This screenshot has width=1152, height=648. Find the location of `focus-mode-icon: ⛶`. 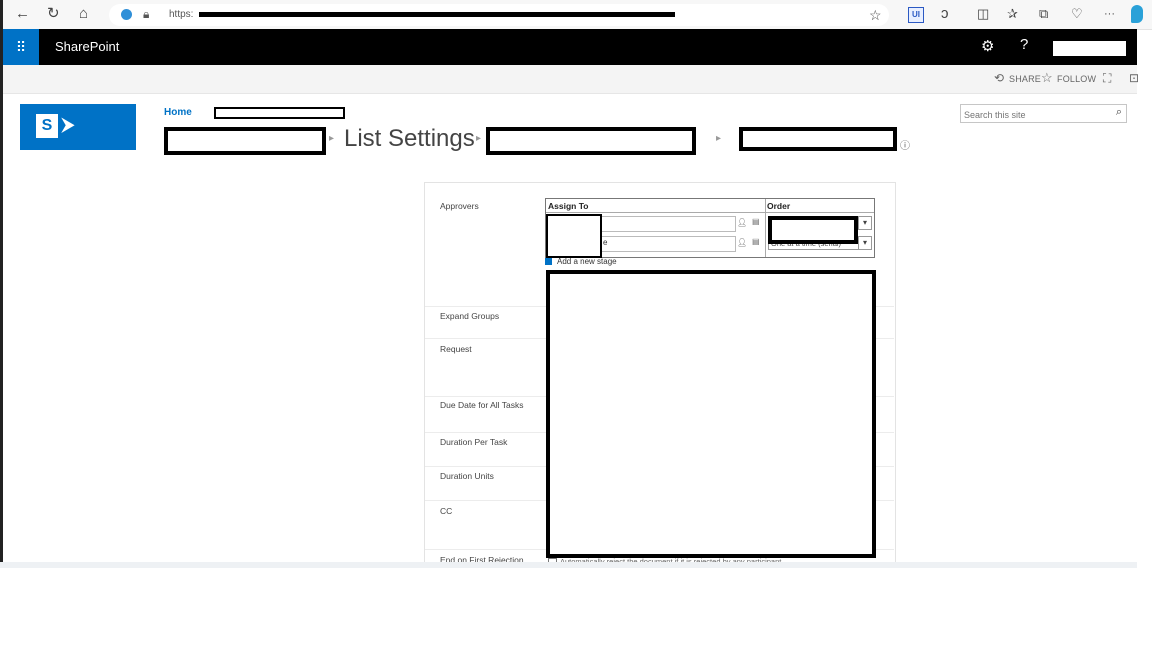

focus-mode-icon: ⛶ is located at coordinates (1107, 78).